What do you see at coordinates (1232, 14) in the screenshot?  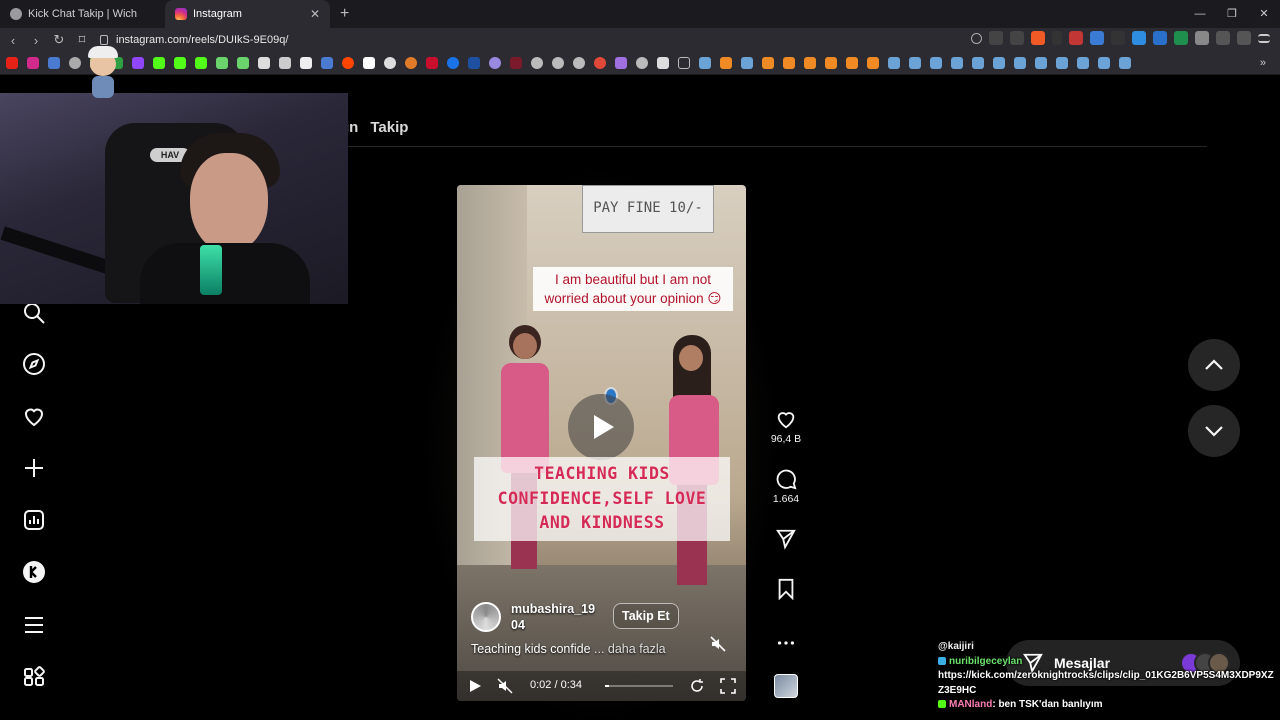 I see `restore-icon: ❐` at bounding box center [1232, 14].